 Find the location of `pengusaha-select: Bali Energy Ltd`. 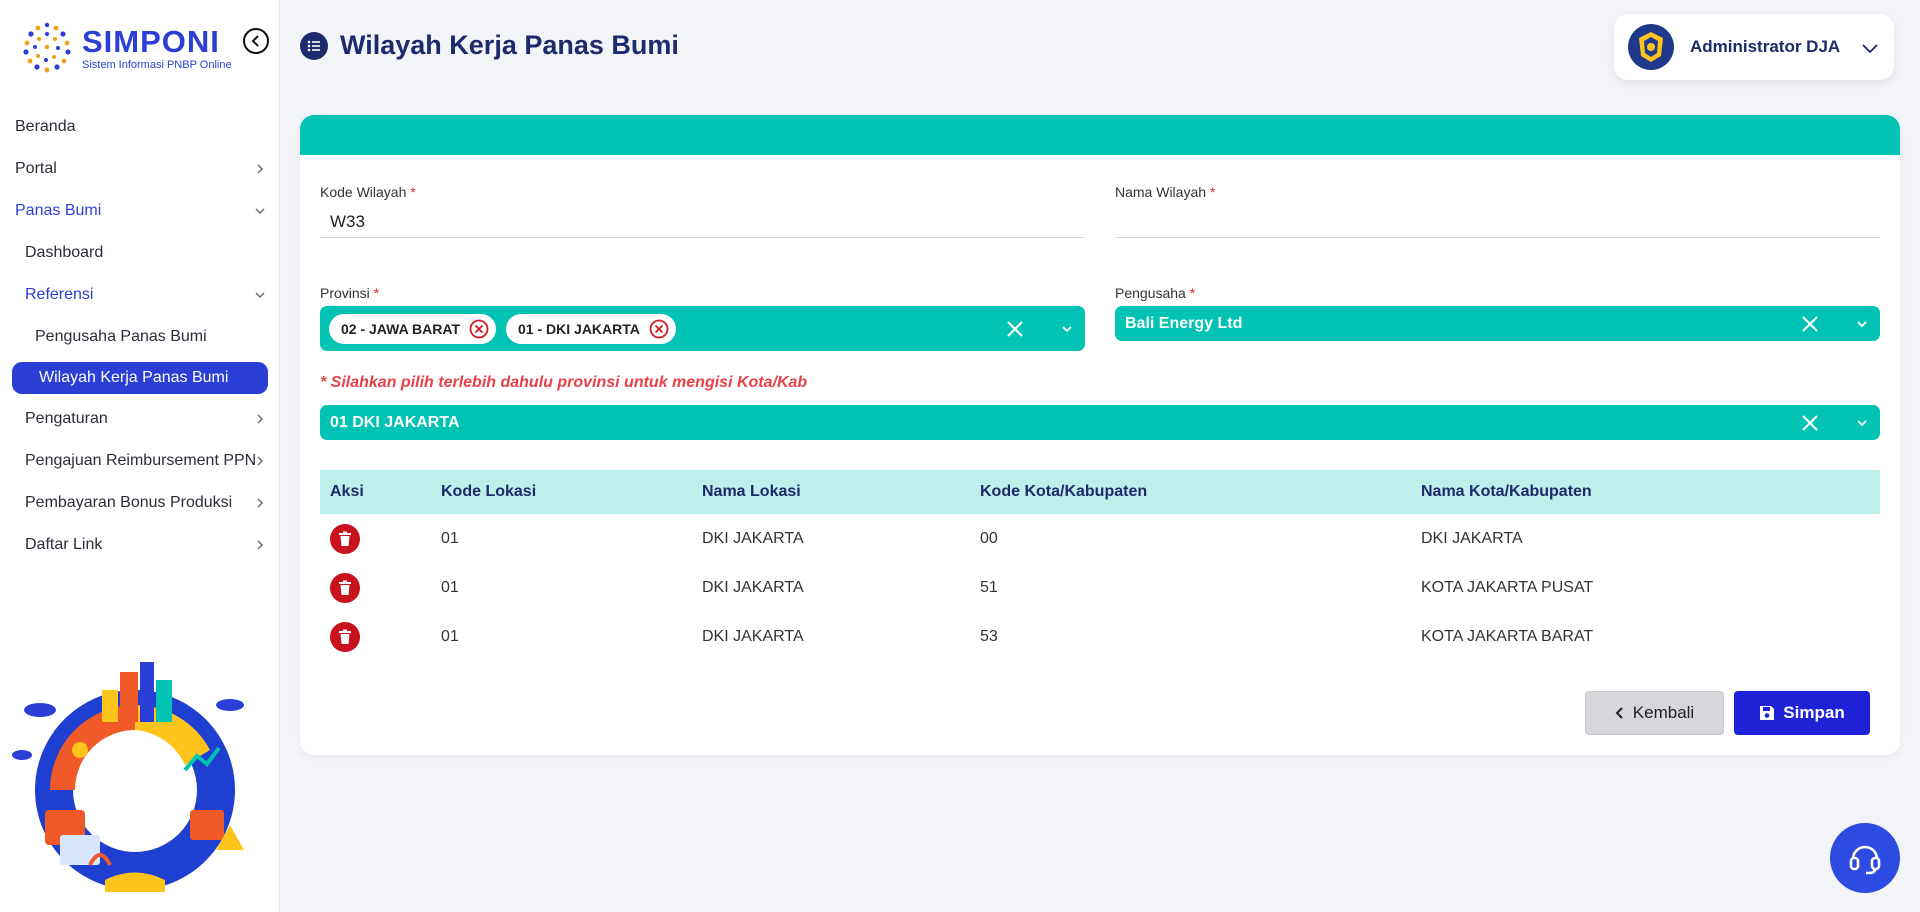

pengusaha-select: Bali Energy Ltd is located at coordinates (1497, 323).